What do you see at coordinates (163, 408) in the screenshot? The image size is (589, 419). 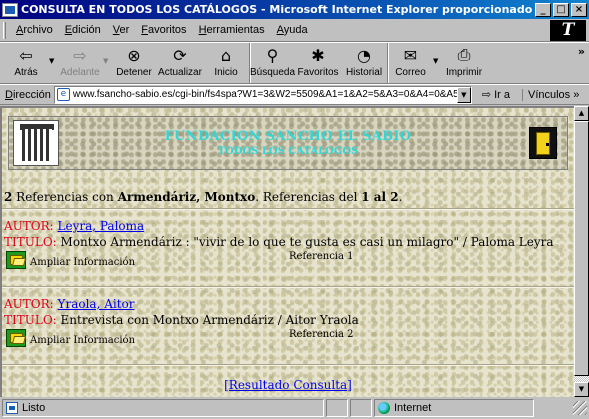 I see `status-text-panel: Listo` at bounding box center [163, 408].